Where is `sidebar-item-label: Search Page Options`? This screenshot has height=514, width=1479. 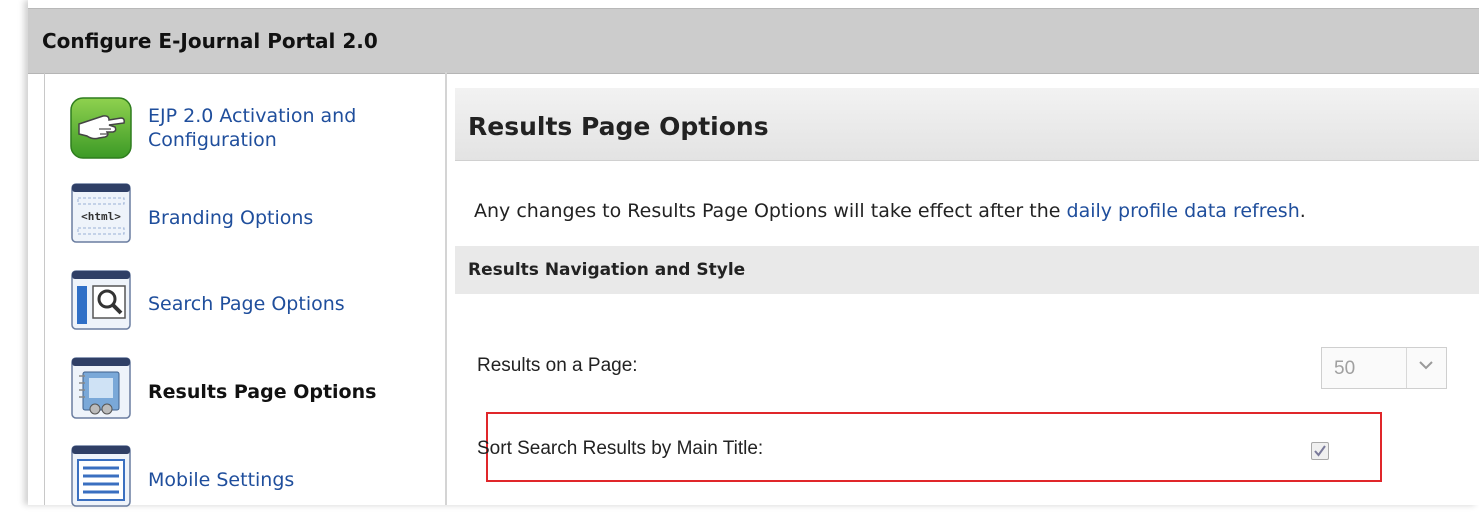 sidebar-item-label: Search Page Options is located at coordinates (246, 304).